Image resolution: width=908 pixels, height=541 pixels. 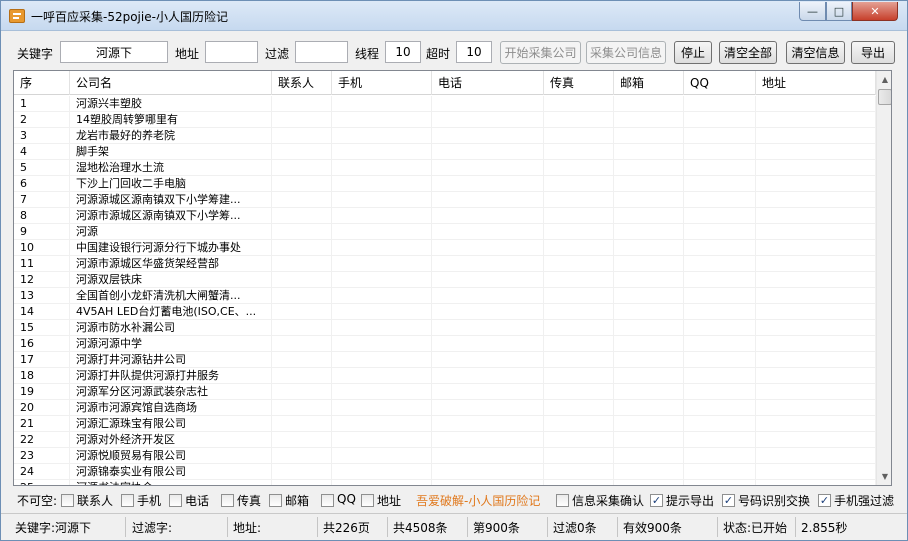 I want to click on table-row: 23 河源悦顺贸易有限公司, so click(x=445, y=456).